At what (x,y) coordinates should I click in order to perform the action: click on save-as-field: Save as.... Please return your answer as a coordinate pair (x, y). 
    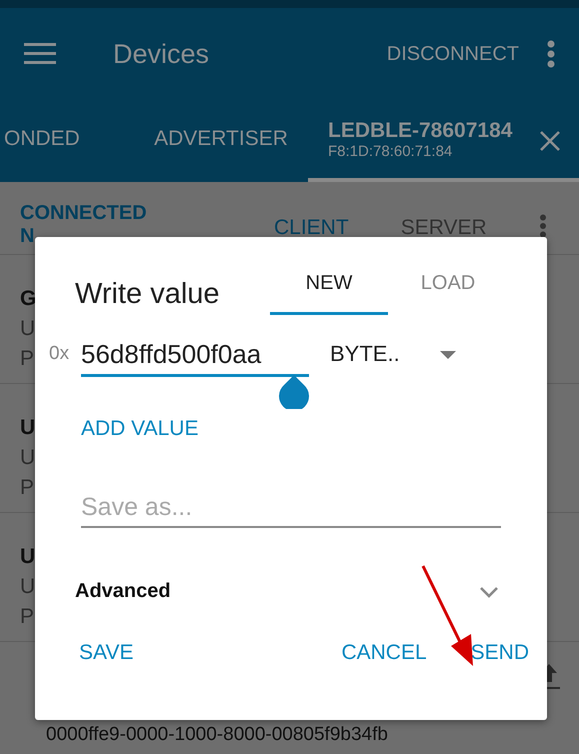
    Looking at the image, I should click on (291, 510).